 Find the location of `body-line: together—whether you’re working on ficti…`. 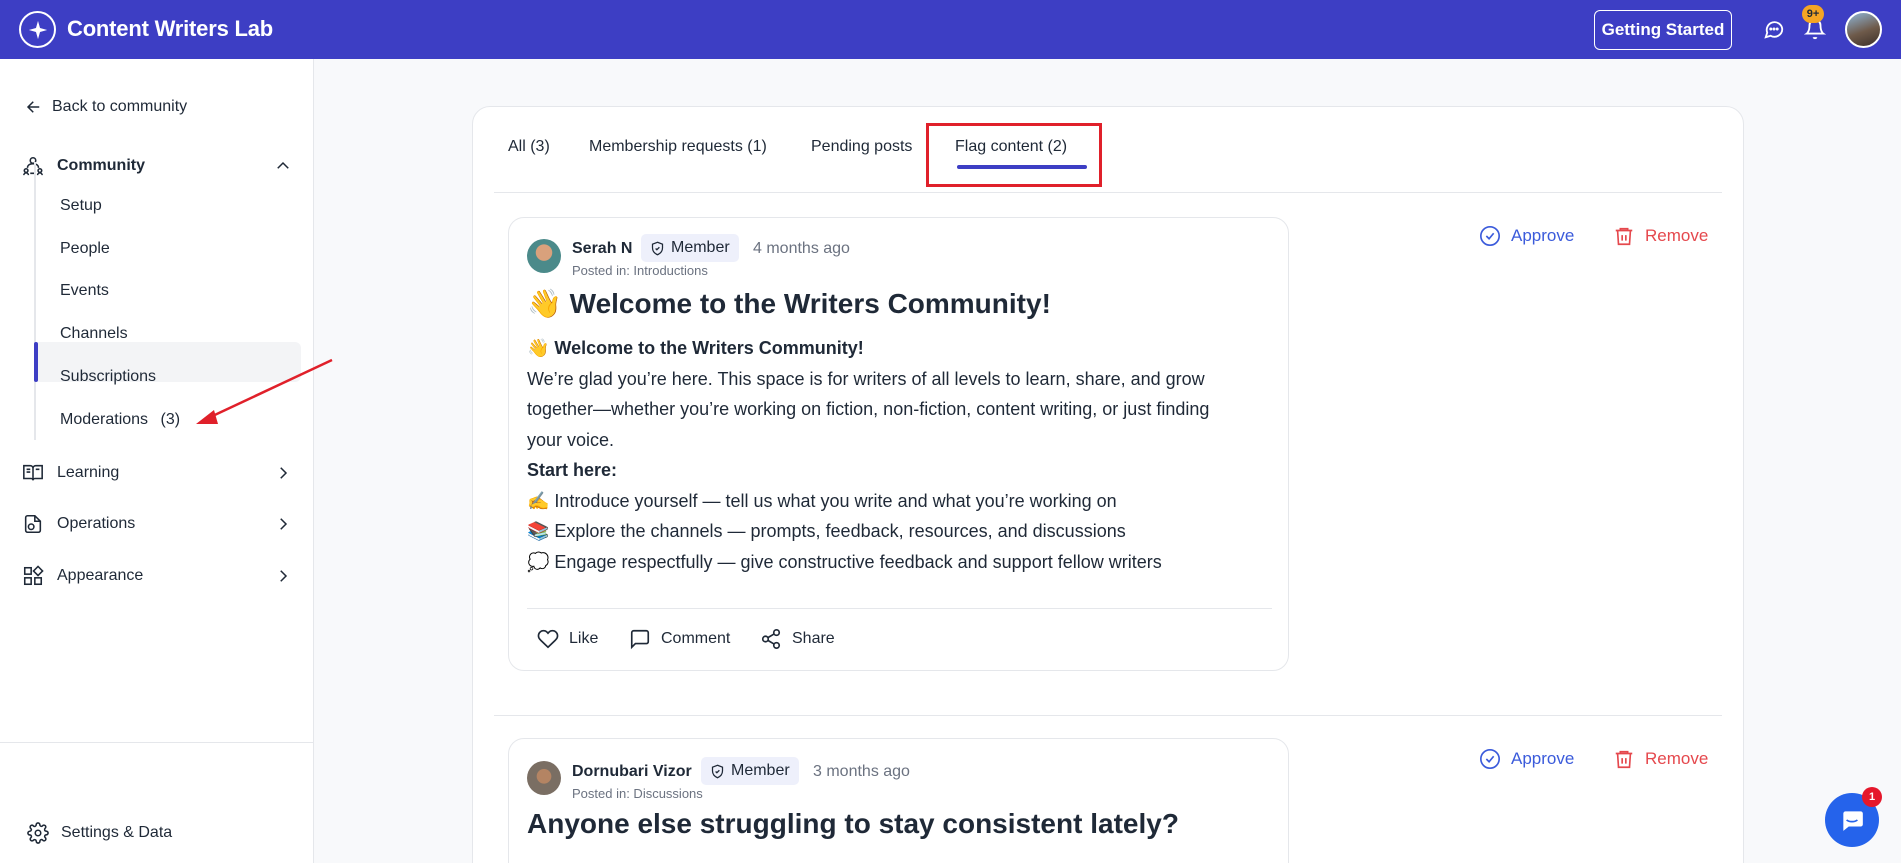

body-line: together—whether you’re working on ficti… is located at coordinates (868, 409).